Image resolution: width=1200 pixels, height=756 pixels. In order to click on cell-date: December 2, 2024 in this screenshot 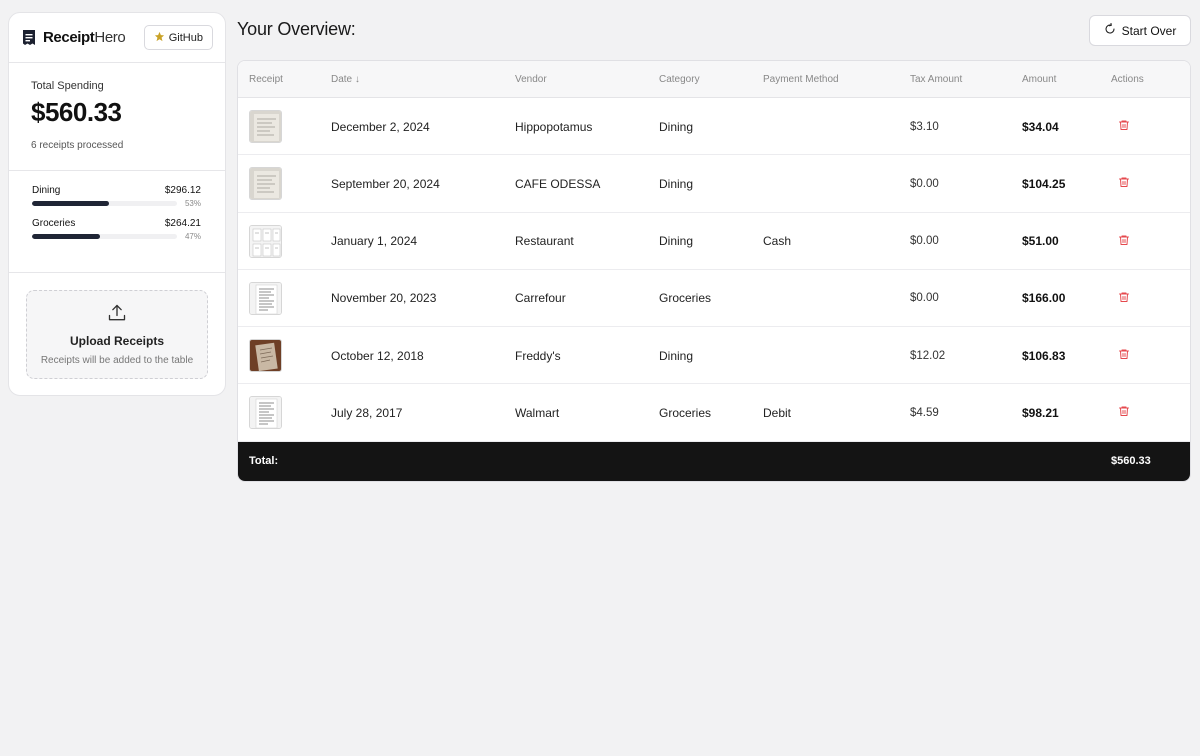, I will do `click(380, 126)`.